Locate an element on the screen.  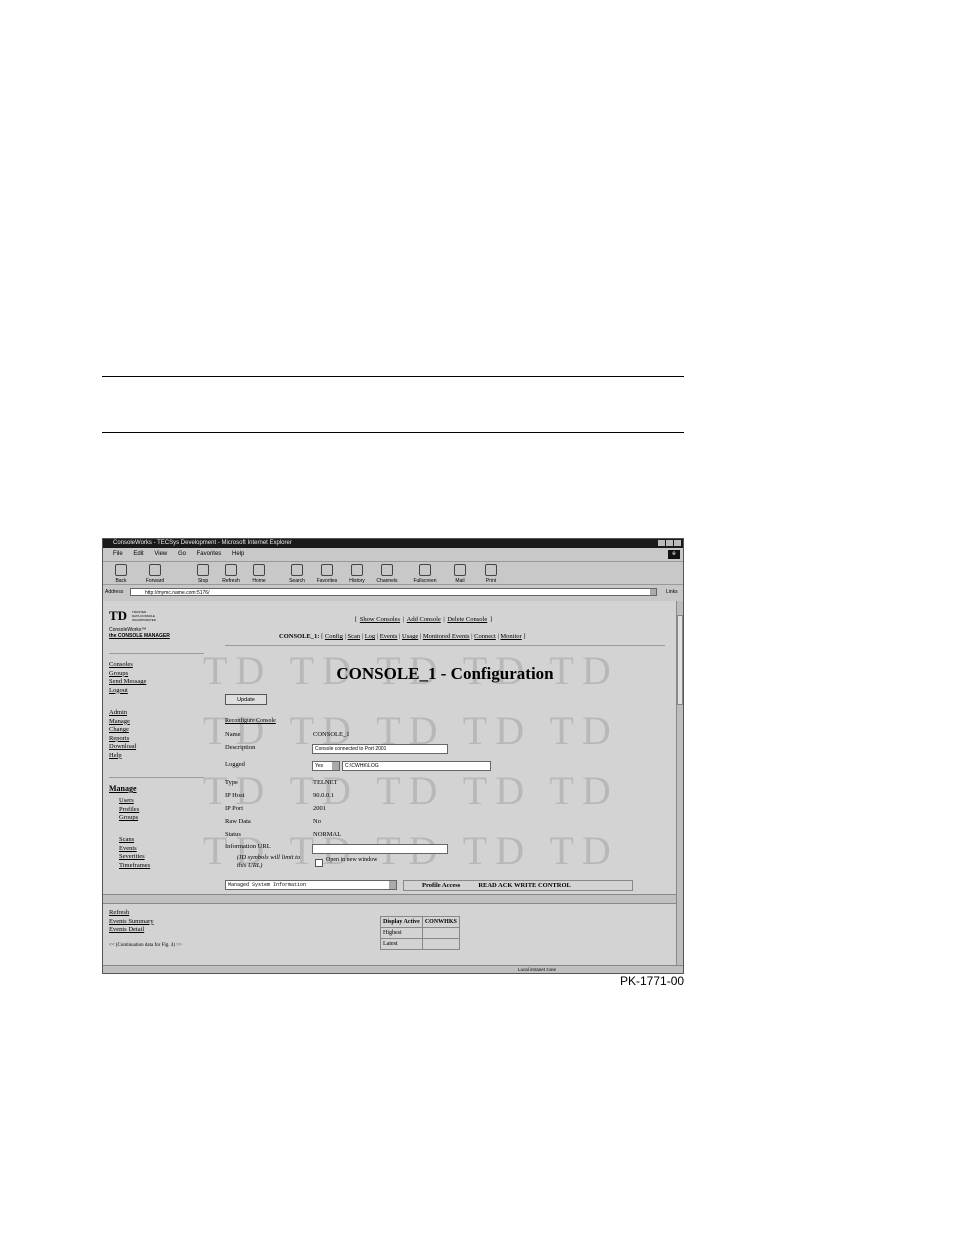
menu-edit: Edit is located at coordinates (138, 554).